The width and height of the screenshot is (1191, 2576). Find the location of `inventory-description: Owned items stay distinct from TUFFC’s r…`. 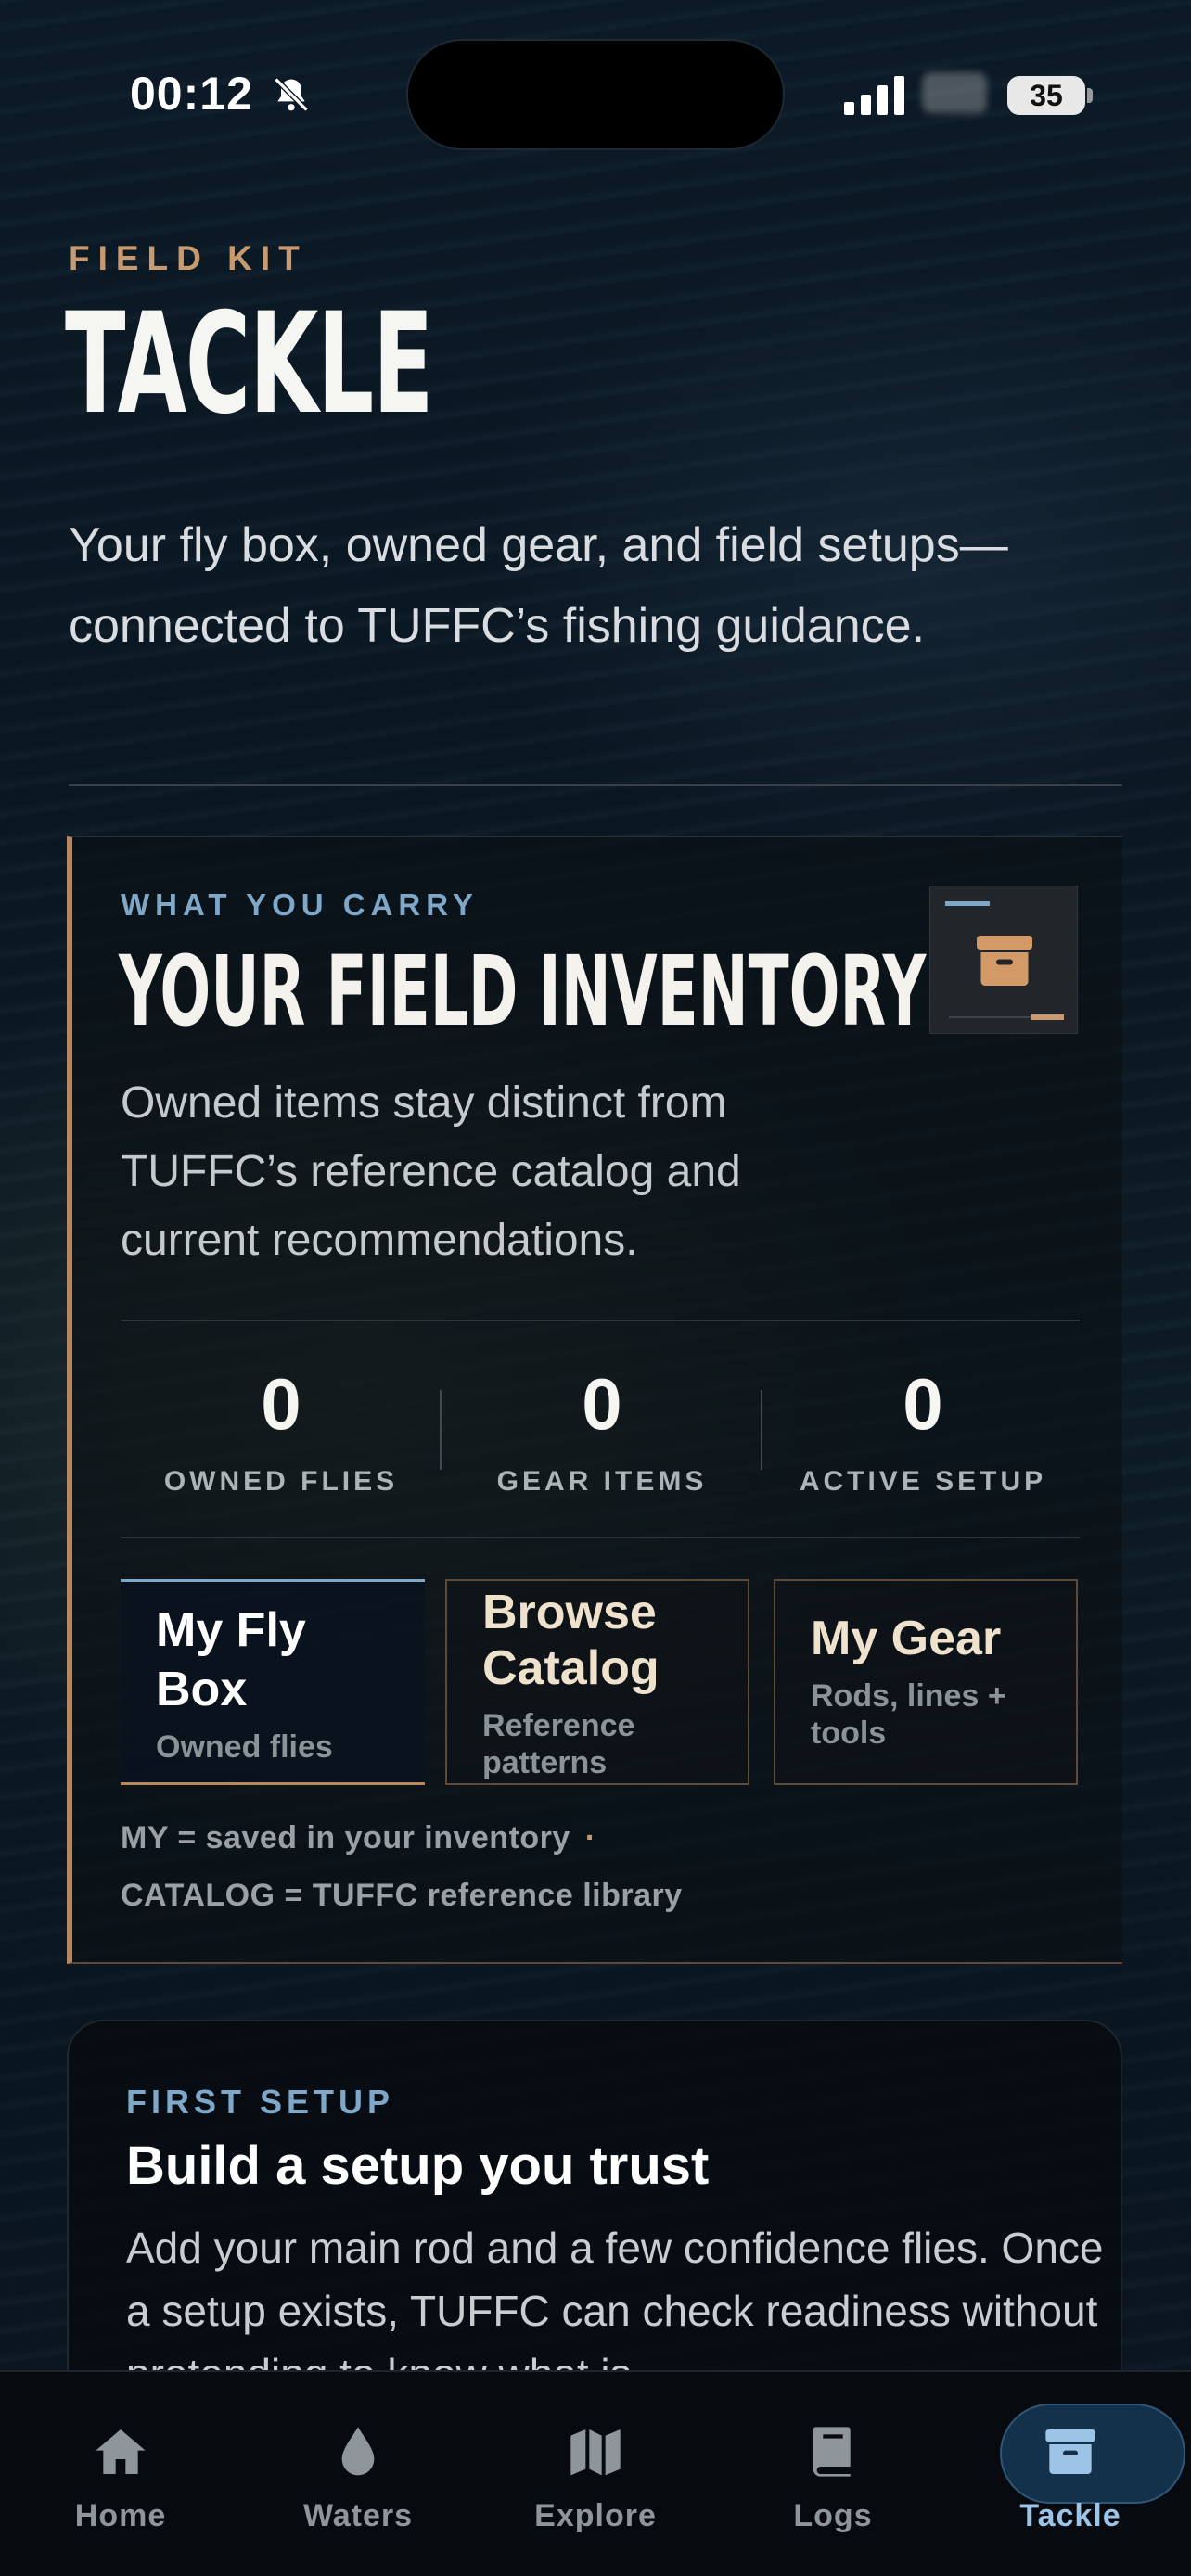

inventory-description: Owned items stay distinct from TUFFC’s r… is located at coordinates (431, 1171).